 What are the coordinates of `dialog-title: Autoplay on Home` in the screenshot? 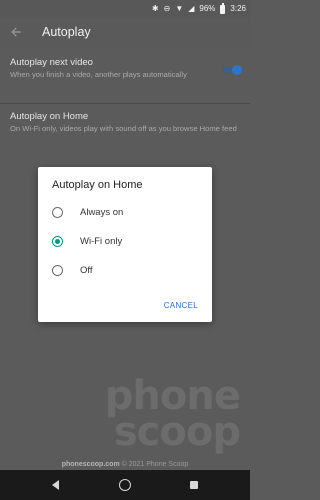 It's located at (97, 185).